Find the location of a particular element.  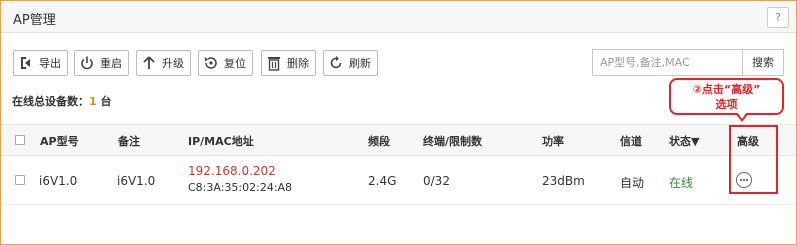

restart-button: 重启 is located at coordinates (101, 63).